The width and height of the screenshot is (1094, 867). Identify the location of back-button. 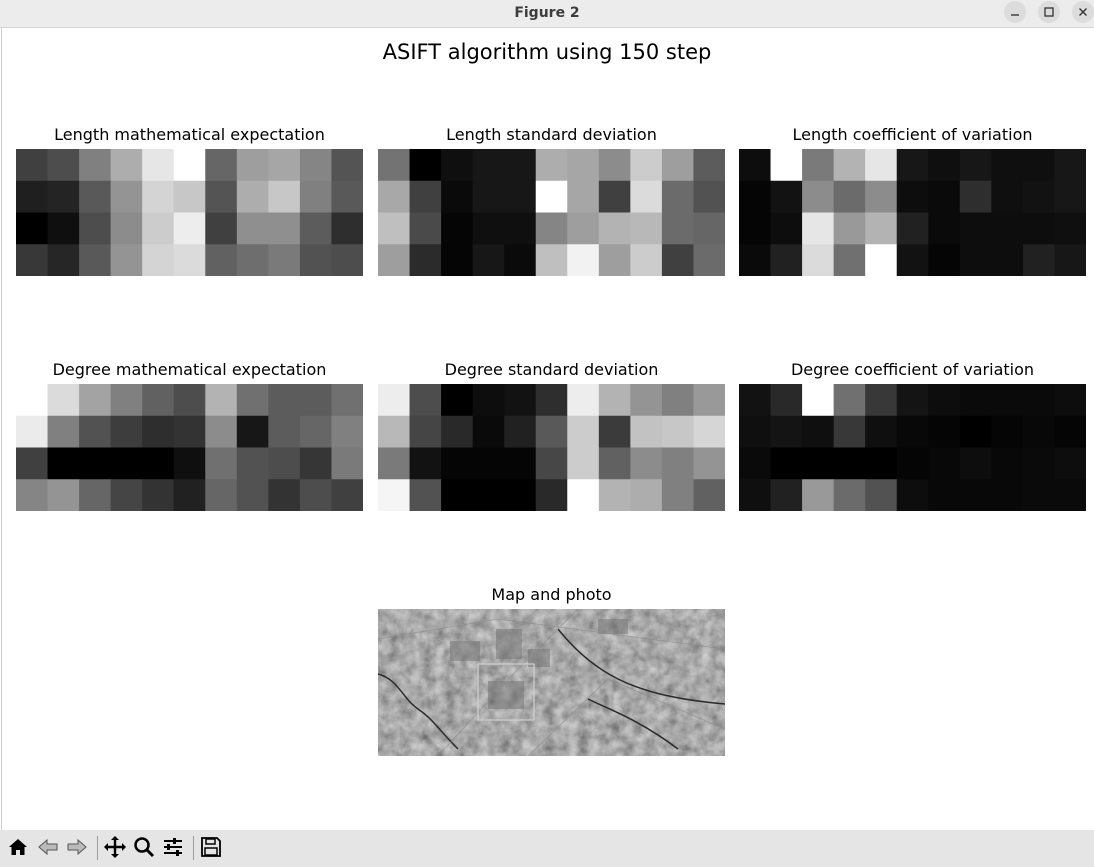
(48, 847).